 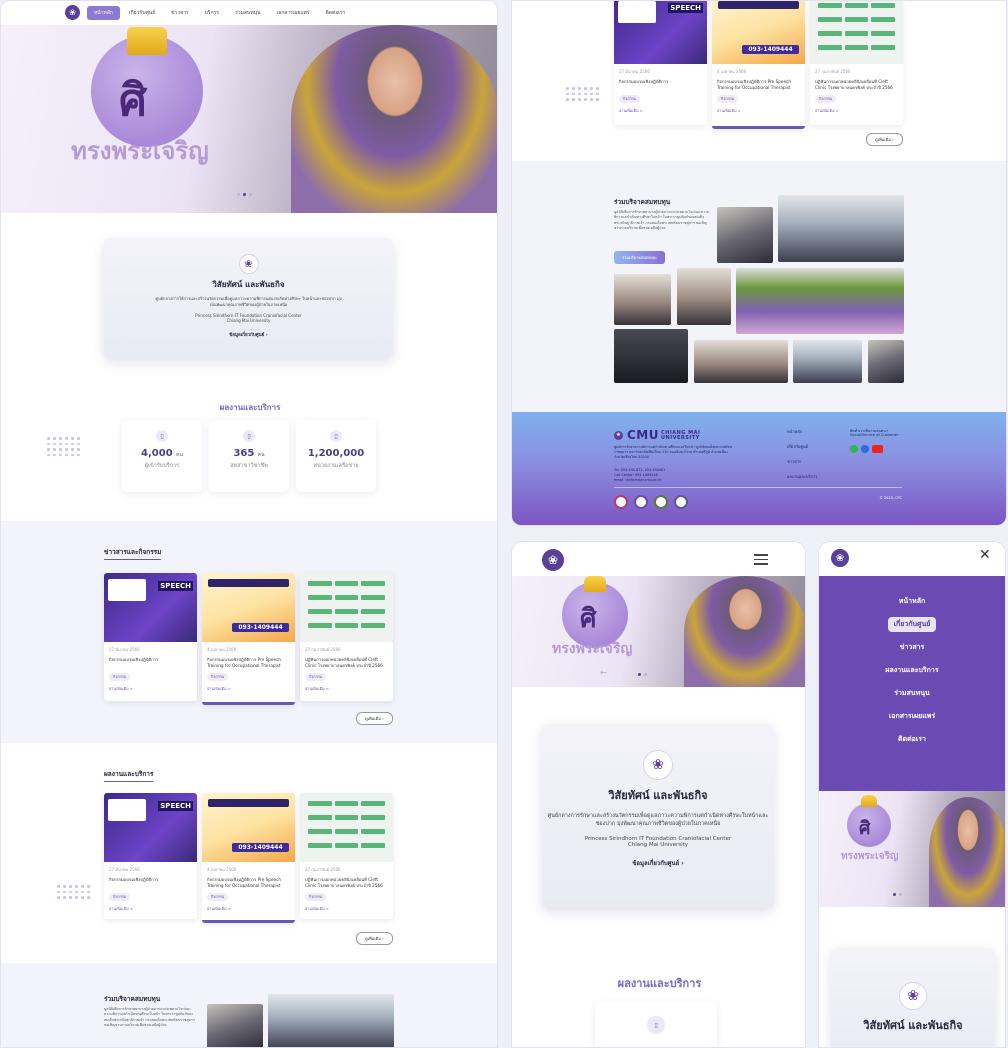 I want to click on menu-item-services: ผลงานและบริการ, so click(x=911, y=670).